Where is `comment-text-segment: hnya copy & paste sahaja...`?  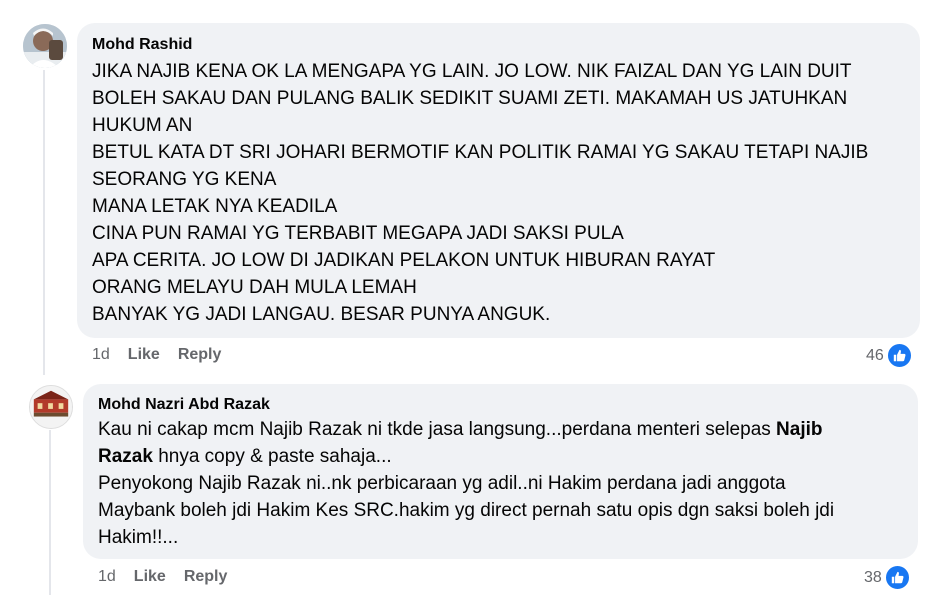
comment-text-segment: hnya copy & paste sahaja... is located at coordinates (272, 456).